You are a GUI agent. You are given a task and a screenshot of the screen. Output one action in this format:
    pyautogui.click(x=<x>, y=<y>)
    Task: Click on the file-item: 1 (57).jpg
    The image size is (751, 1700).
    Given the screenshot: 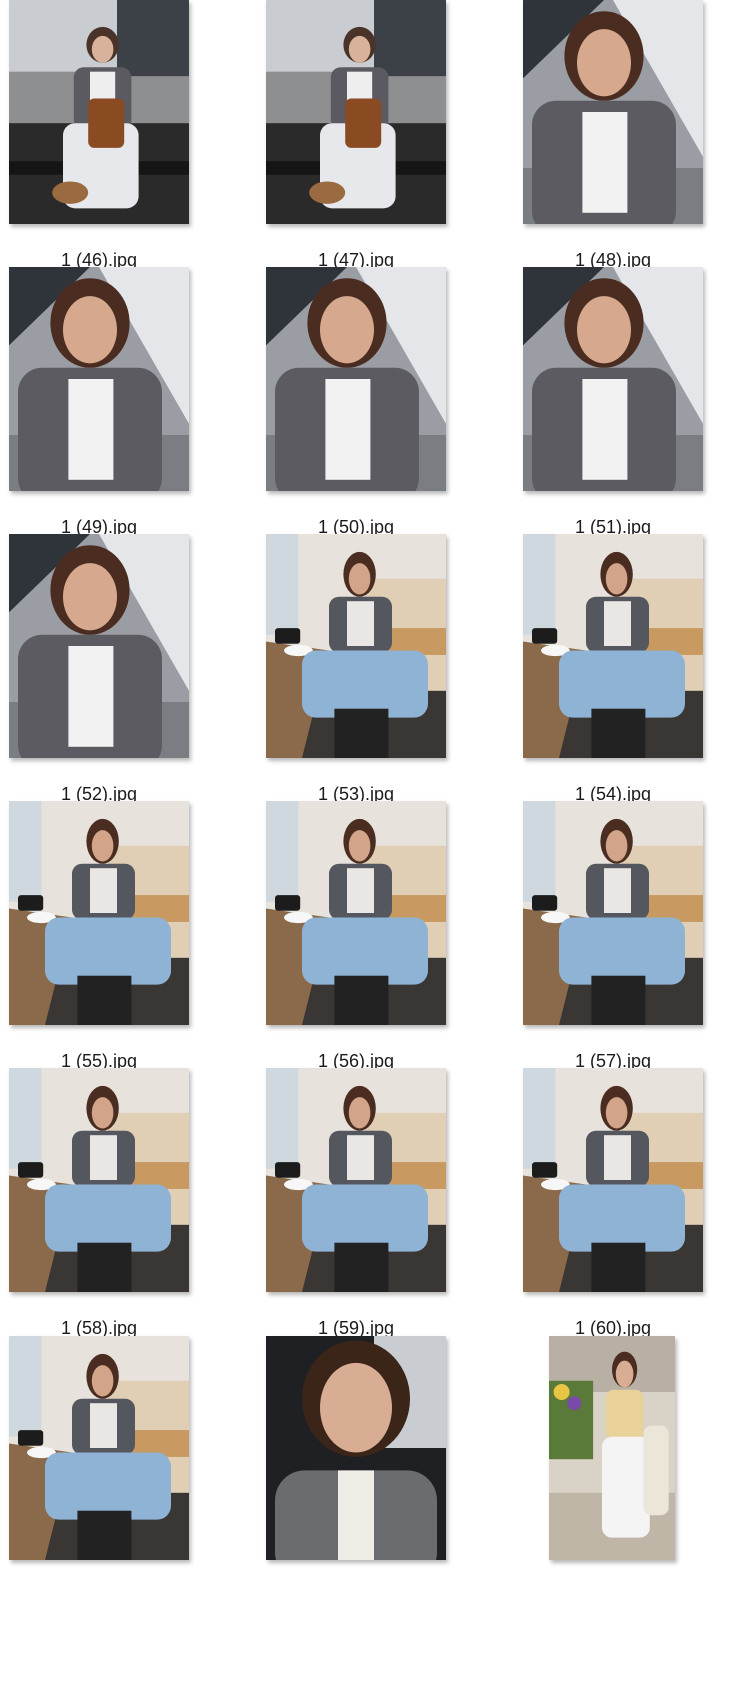 What is the action you would take?
    pyautogui.click(x=632, y=941)
    